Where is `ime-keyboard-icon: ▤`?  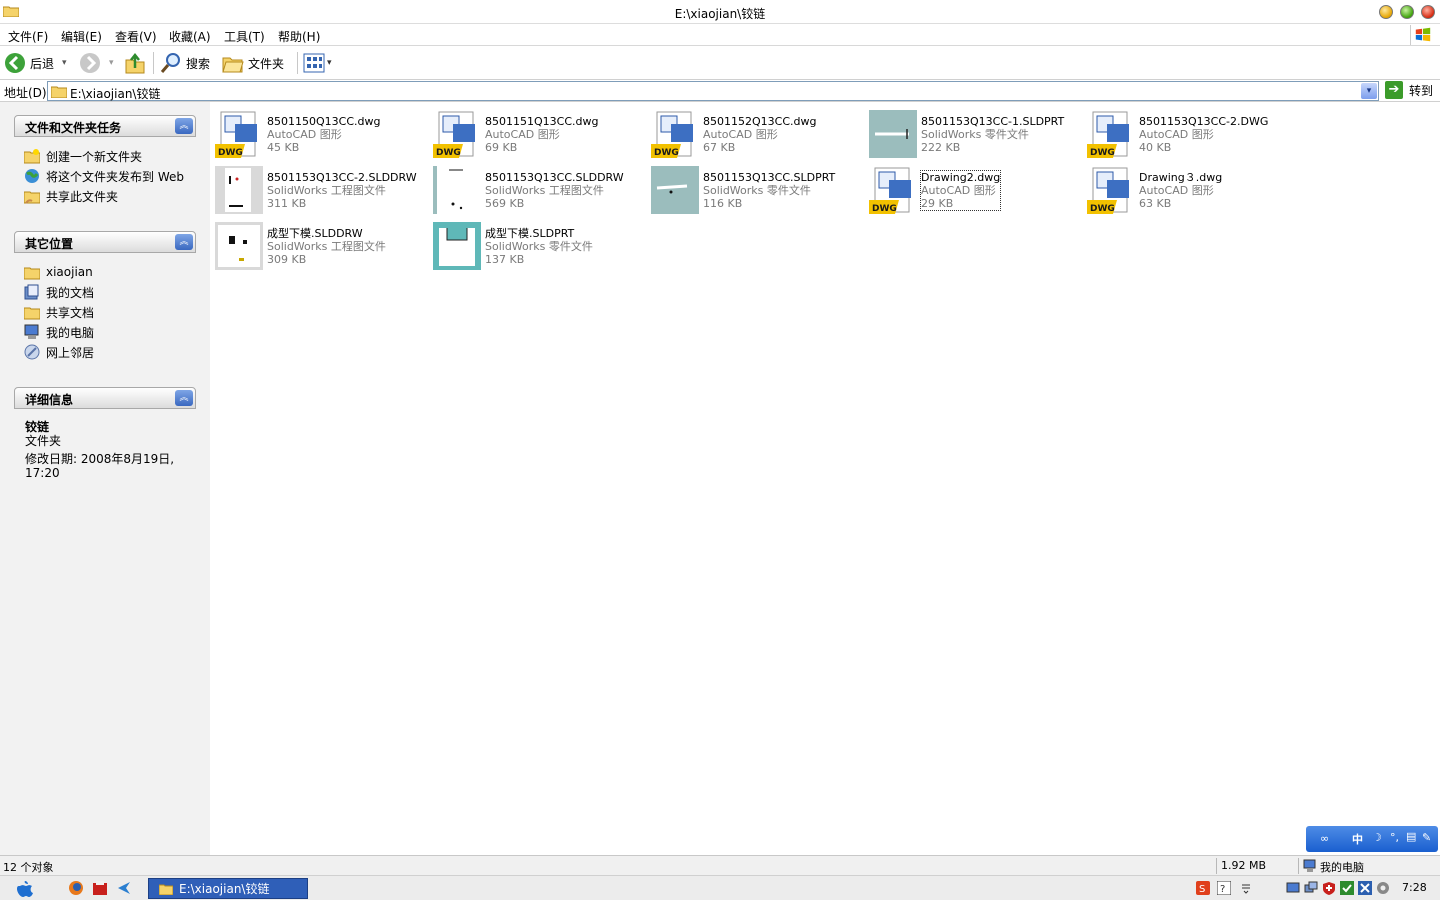
ime-keyboard-icon: ▤ is located at coordinates (1411, 836).